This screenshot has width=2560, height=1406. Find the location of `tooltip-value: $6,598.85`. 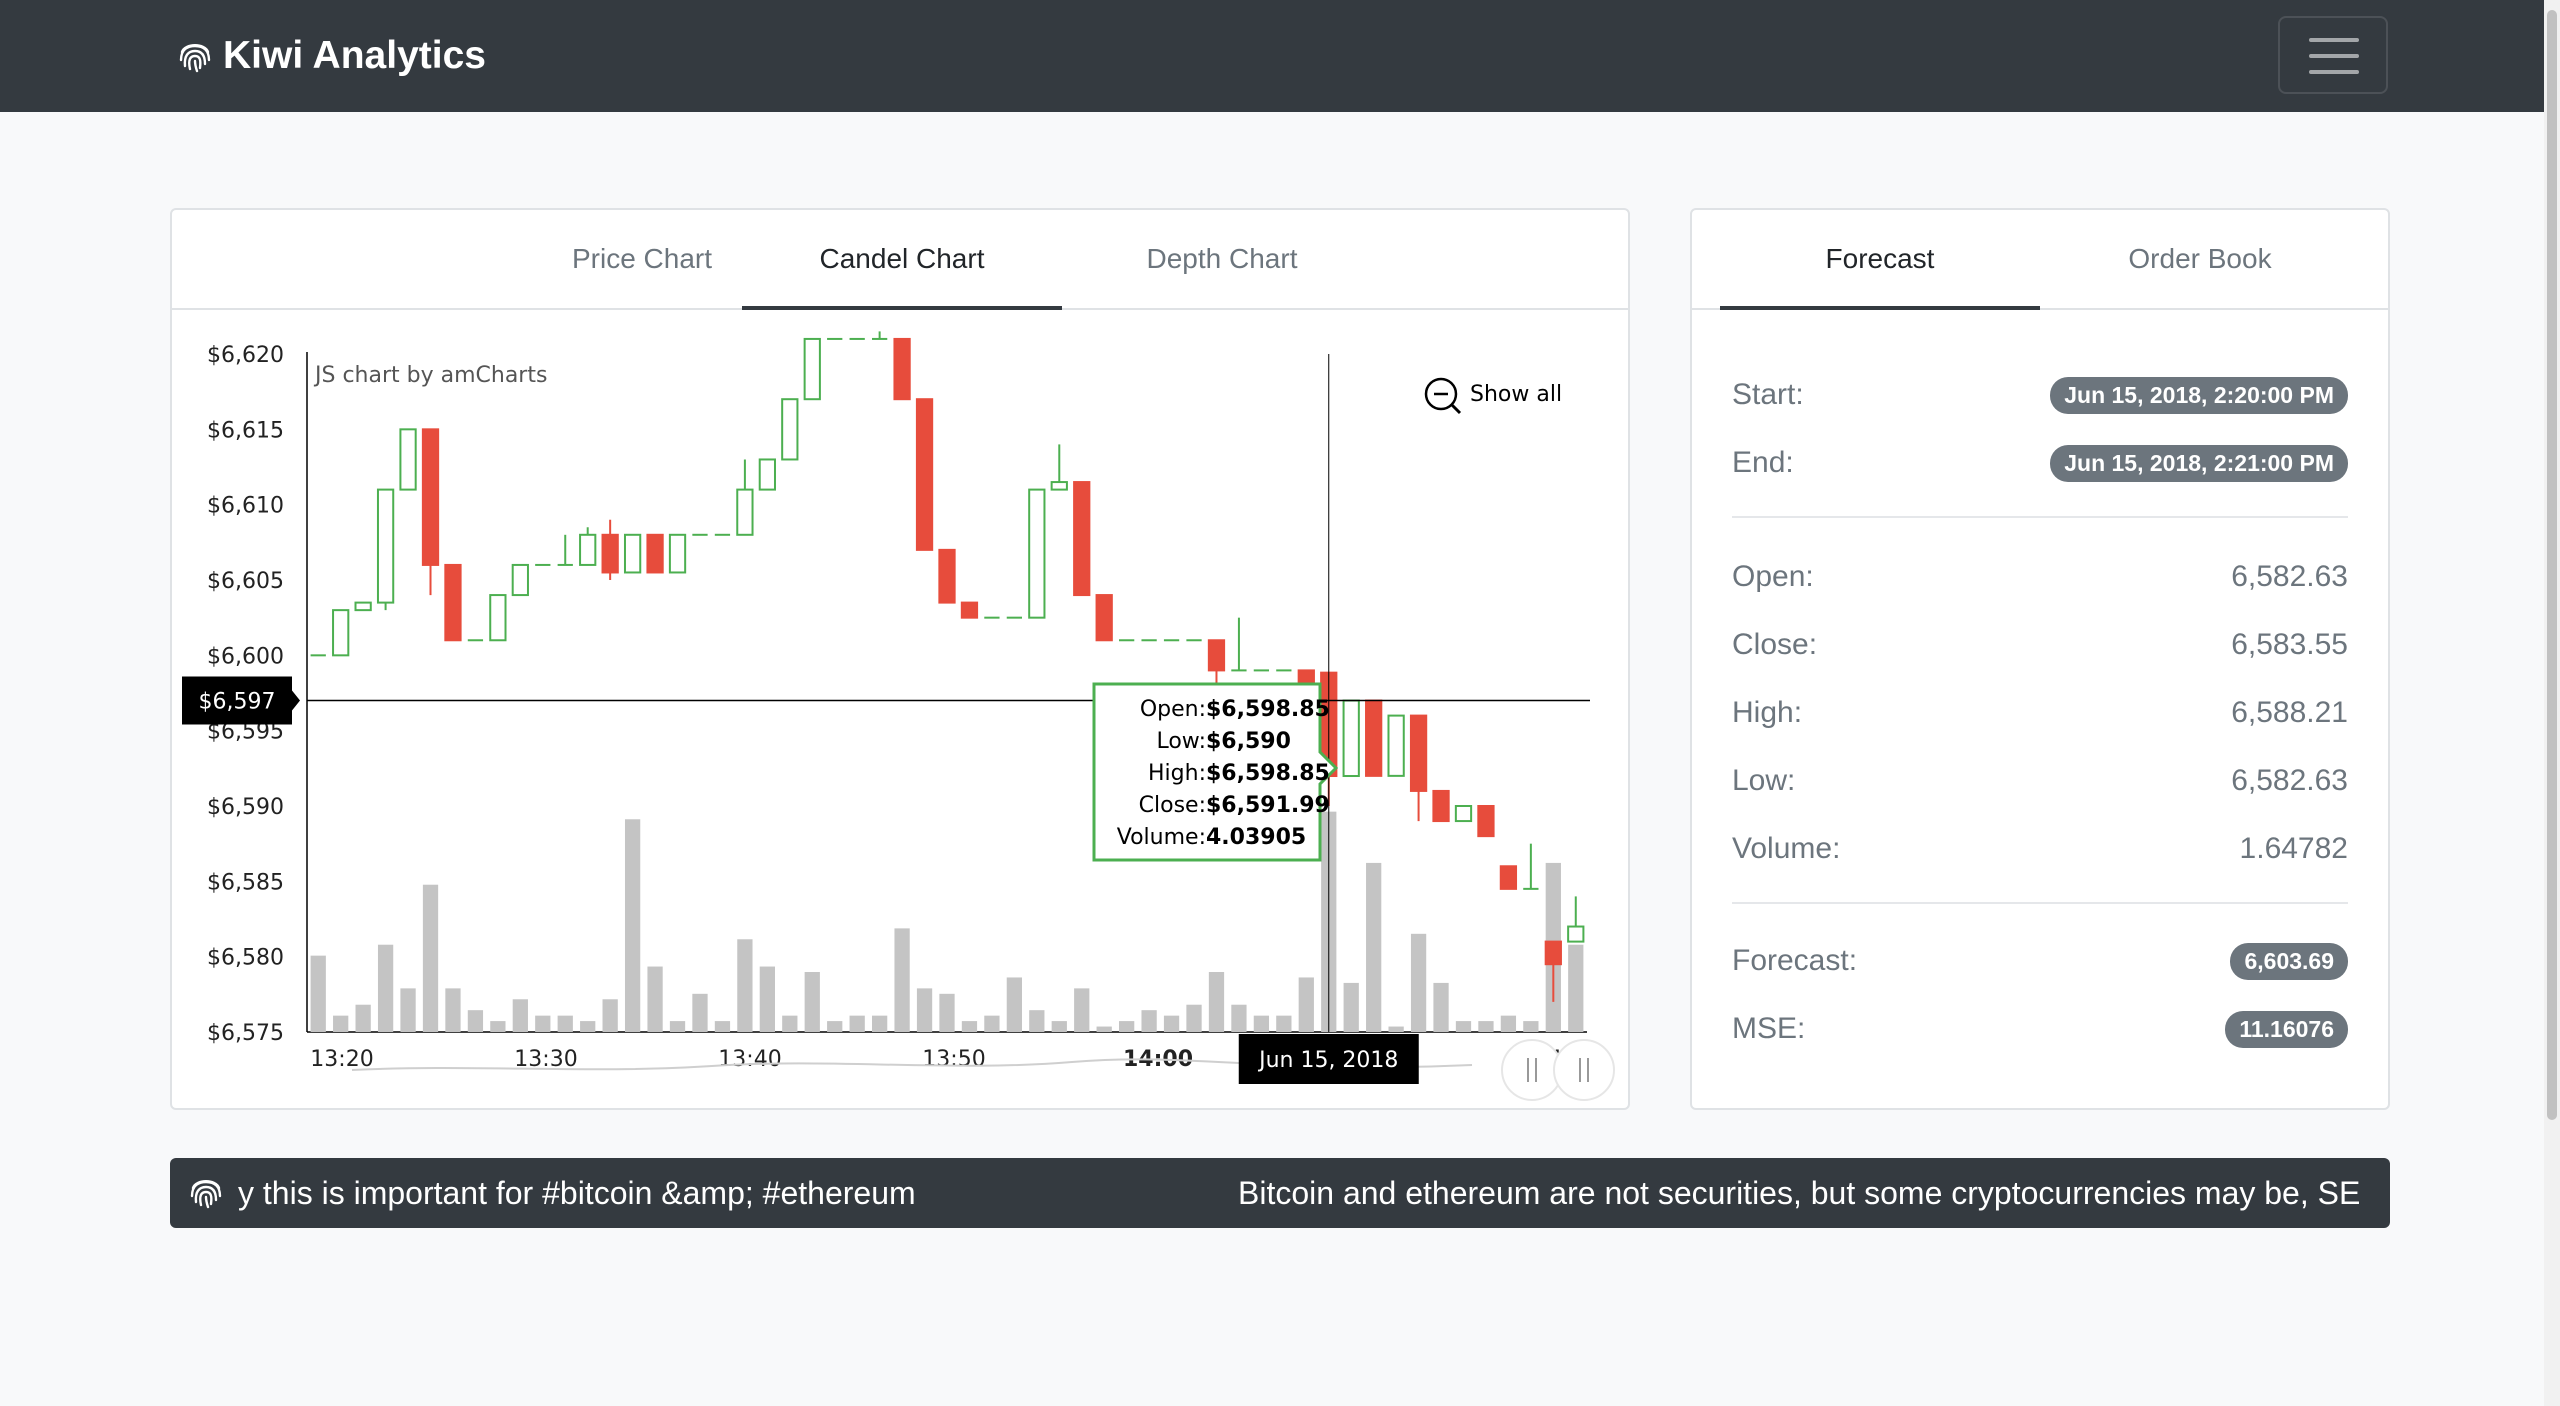

tooltip-value: $6,598.85 is located at coordinates (1268, 773).